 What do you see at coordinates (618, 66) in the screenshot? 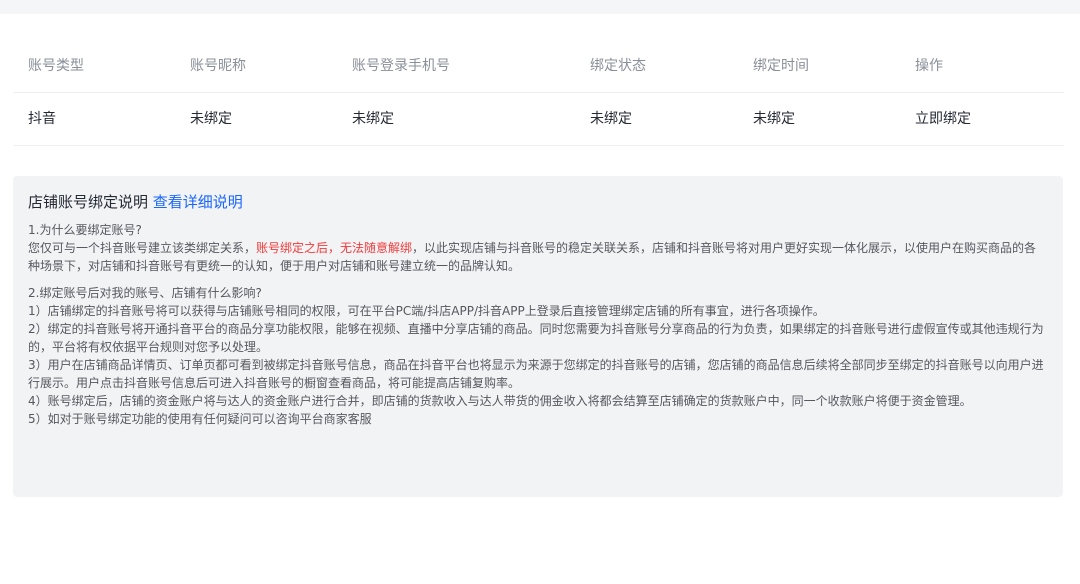
I see `header-status: 绑定状态` at bounding box center [618, 66].